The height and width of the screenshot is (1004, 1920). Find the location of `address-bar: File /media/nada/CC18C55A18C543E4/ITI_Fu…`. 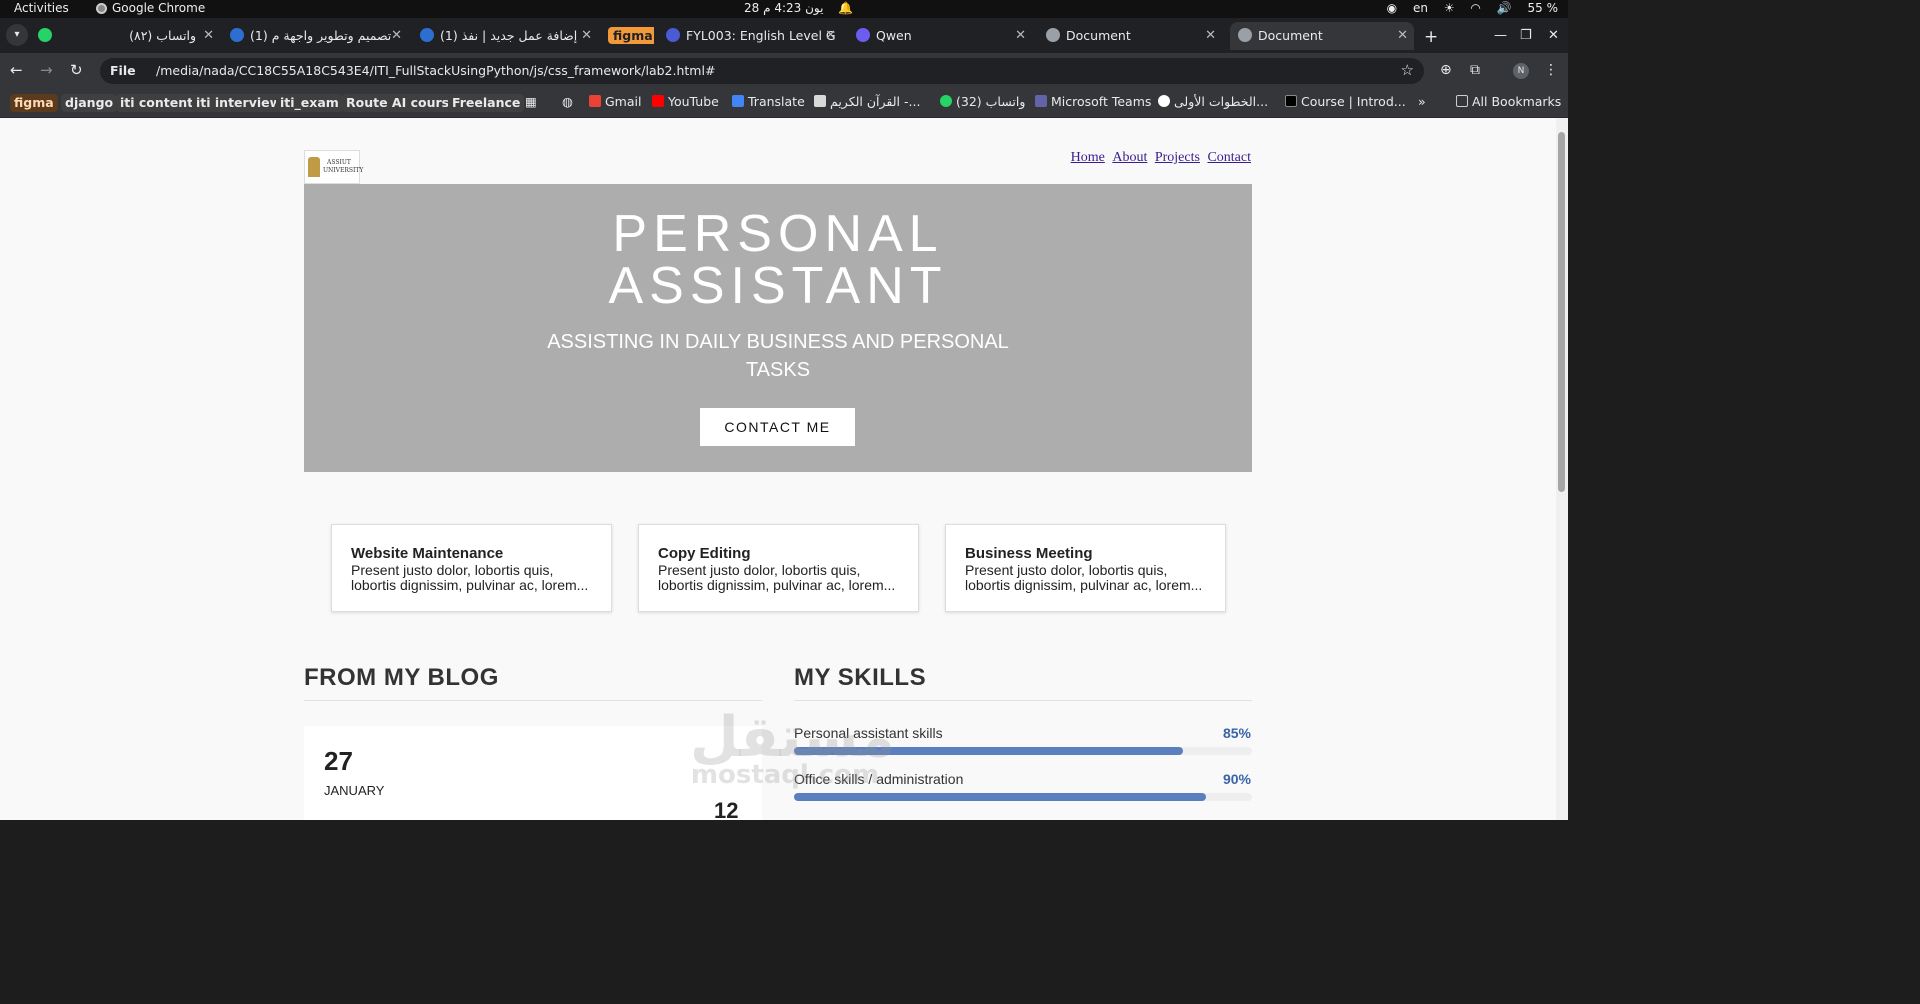

address-bar: File /media/nada/CC18C55A18C543E4/ITI_Fu… is located at coordinates (762, 71).